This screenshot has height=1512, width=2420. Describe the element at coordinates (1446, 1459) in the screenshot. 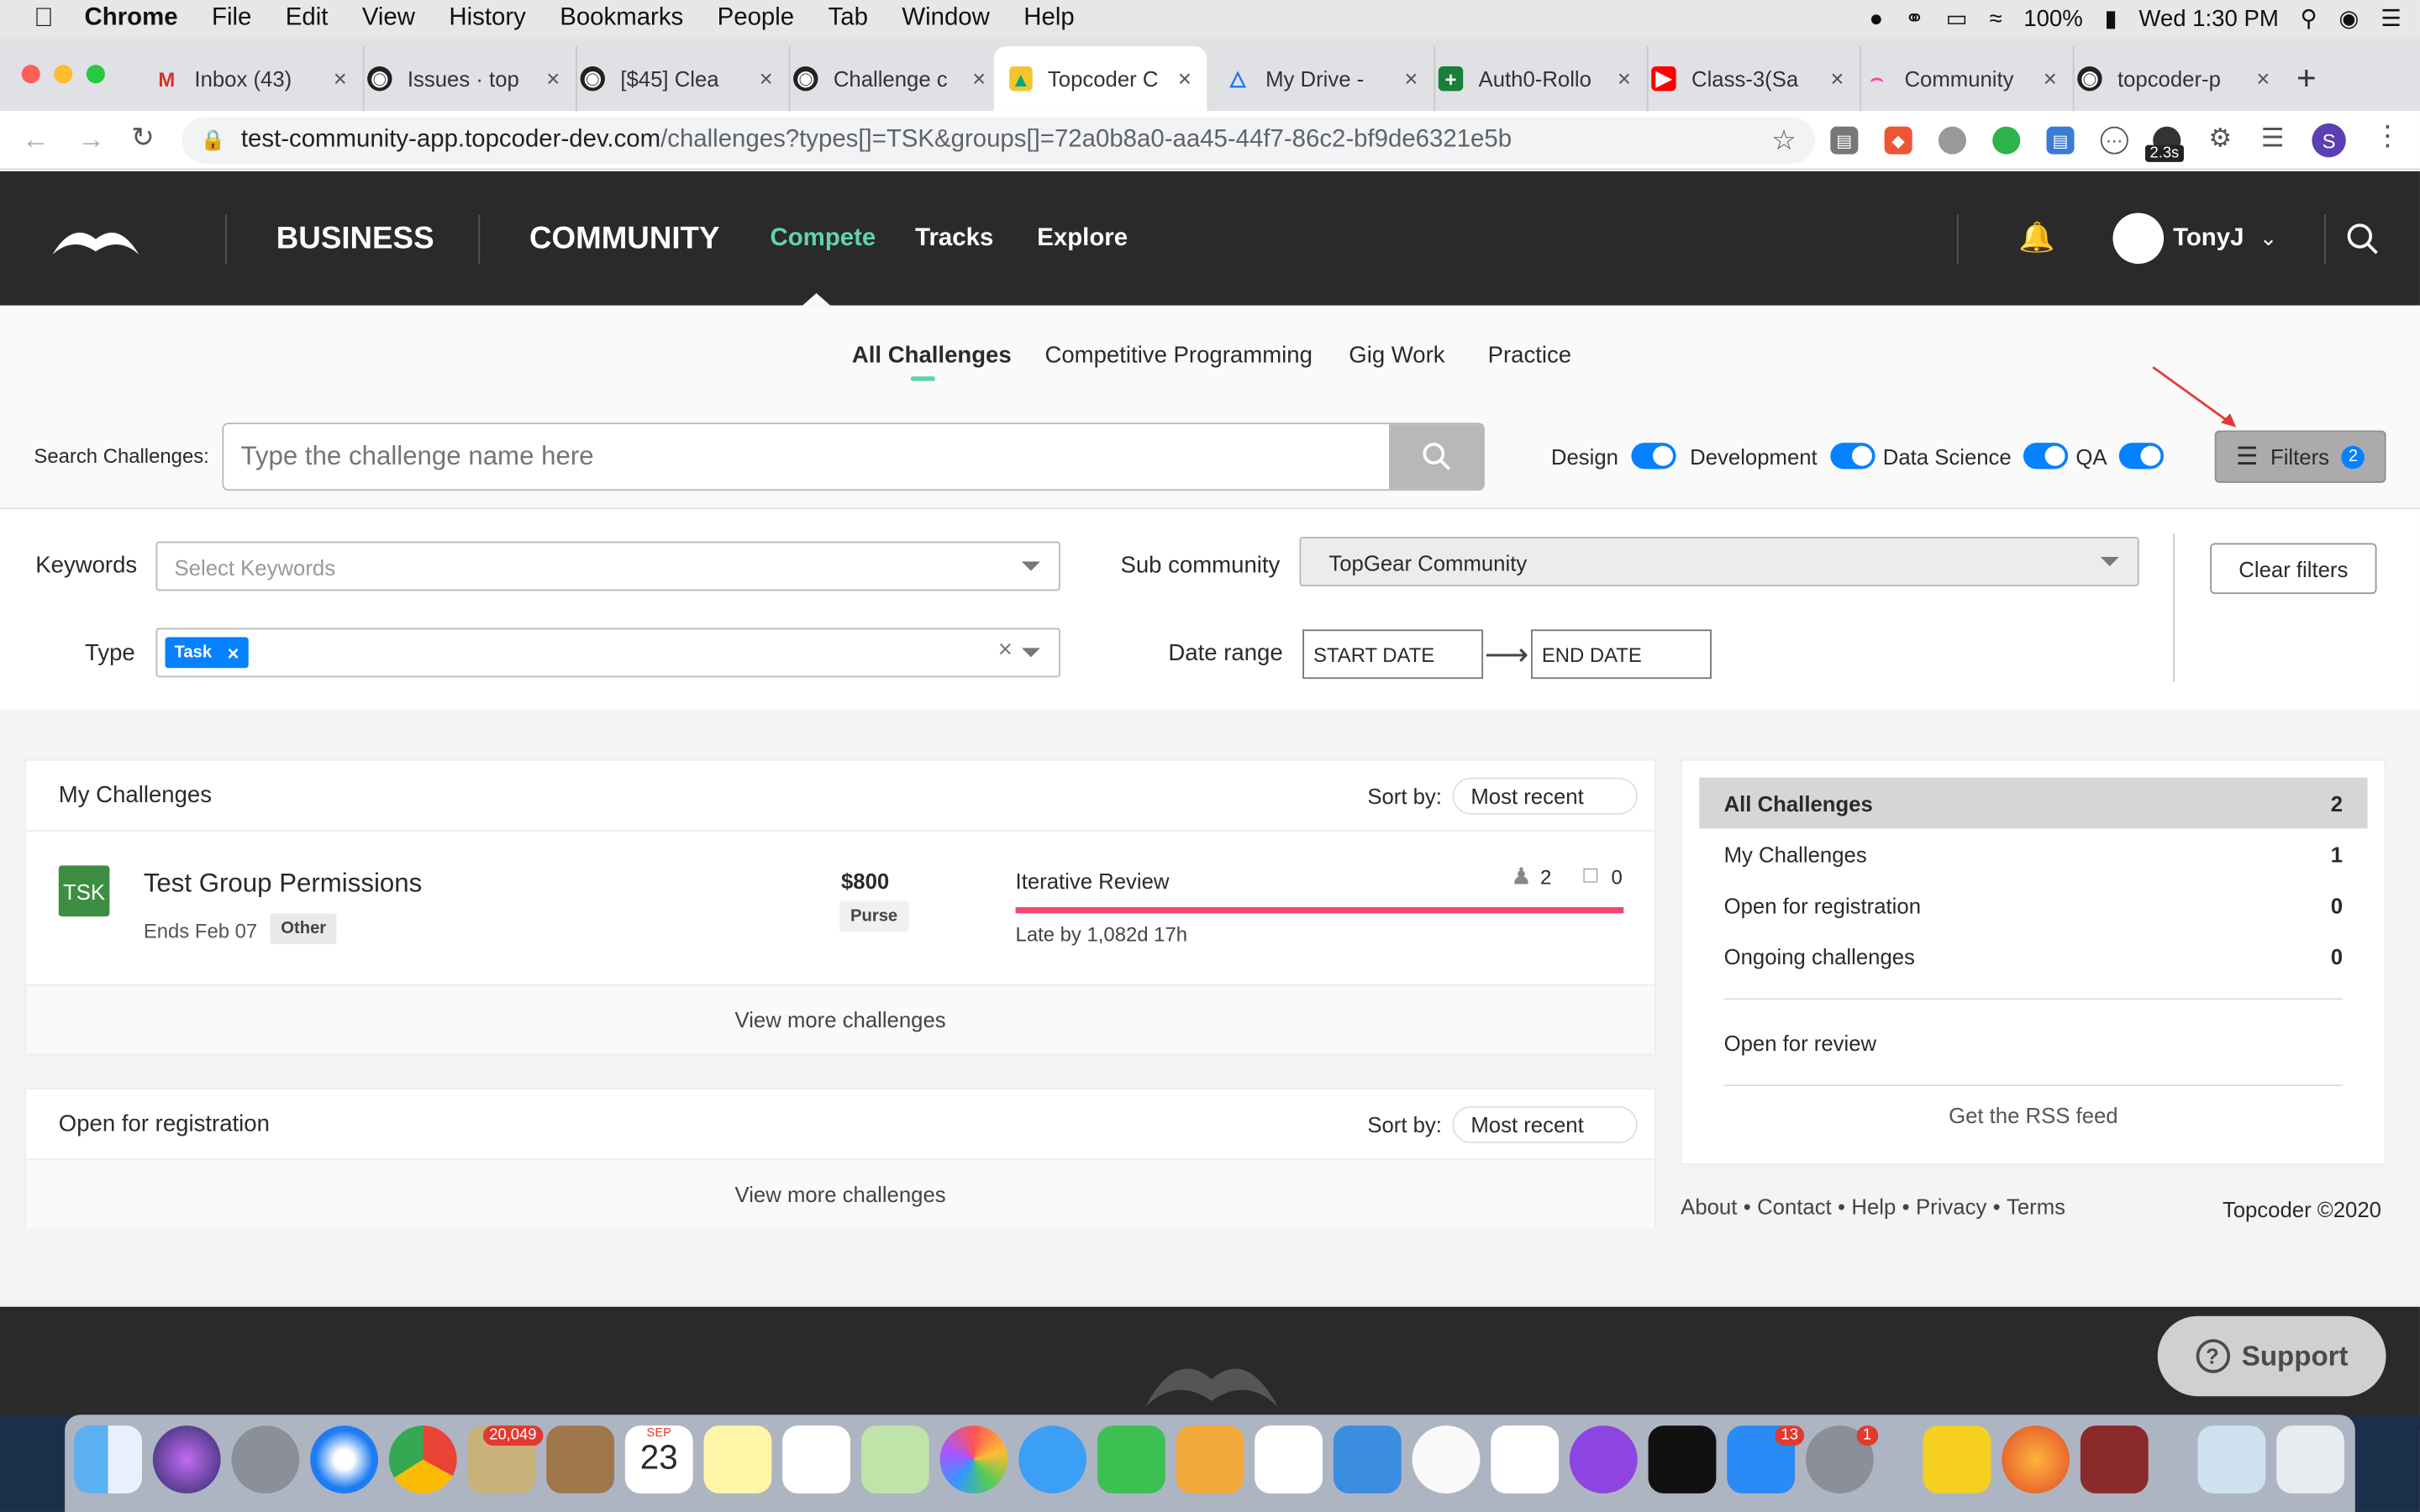

I see `music-icon` at that location.